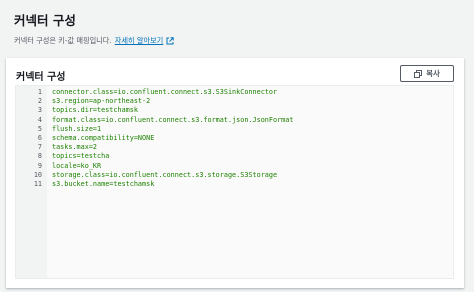  I want to click on code-text: s3.region=ap-northeast-2, so click(101, 101).